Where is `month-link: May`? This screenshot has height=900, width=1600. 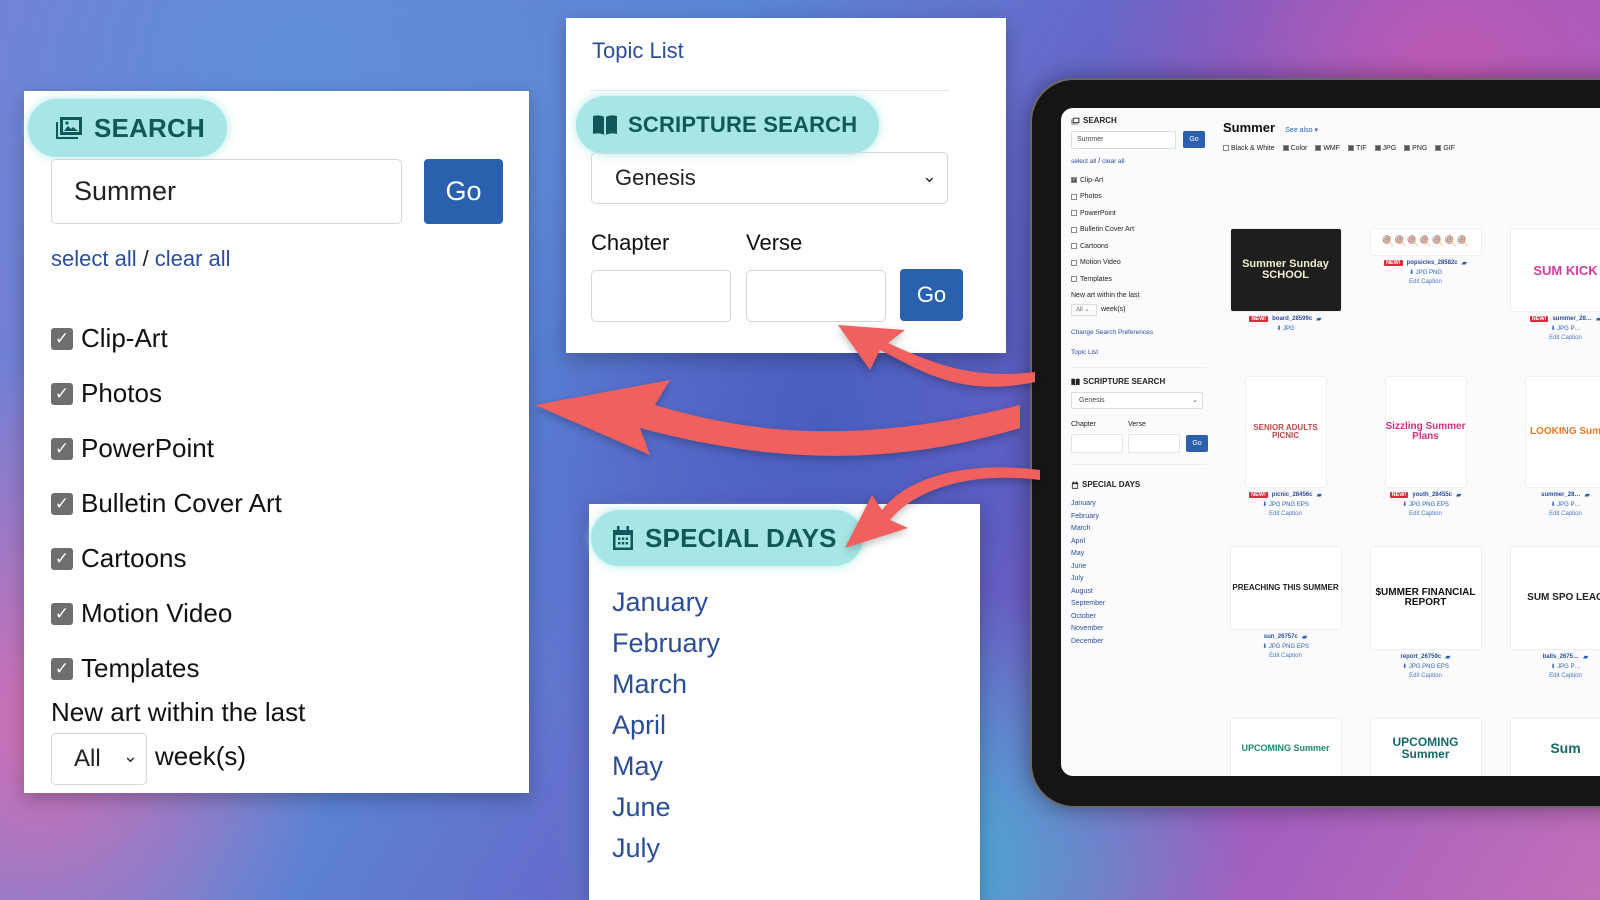
month-link: May is located at coordinates (666, 766).